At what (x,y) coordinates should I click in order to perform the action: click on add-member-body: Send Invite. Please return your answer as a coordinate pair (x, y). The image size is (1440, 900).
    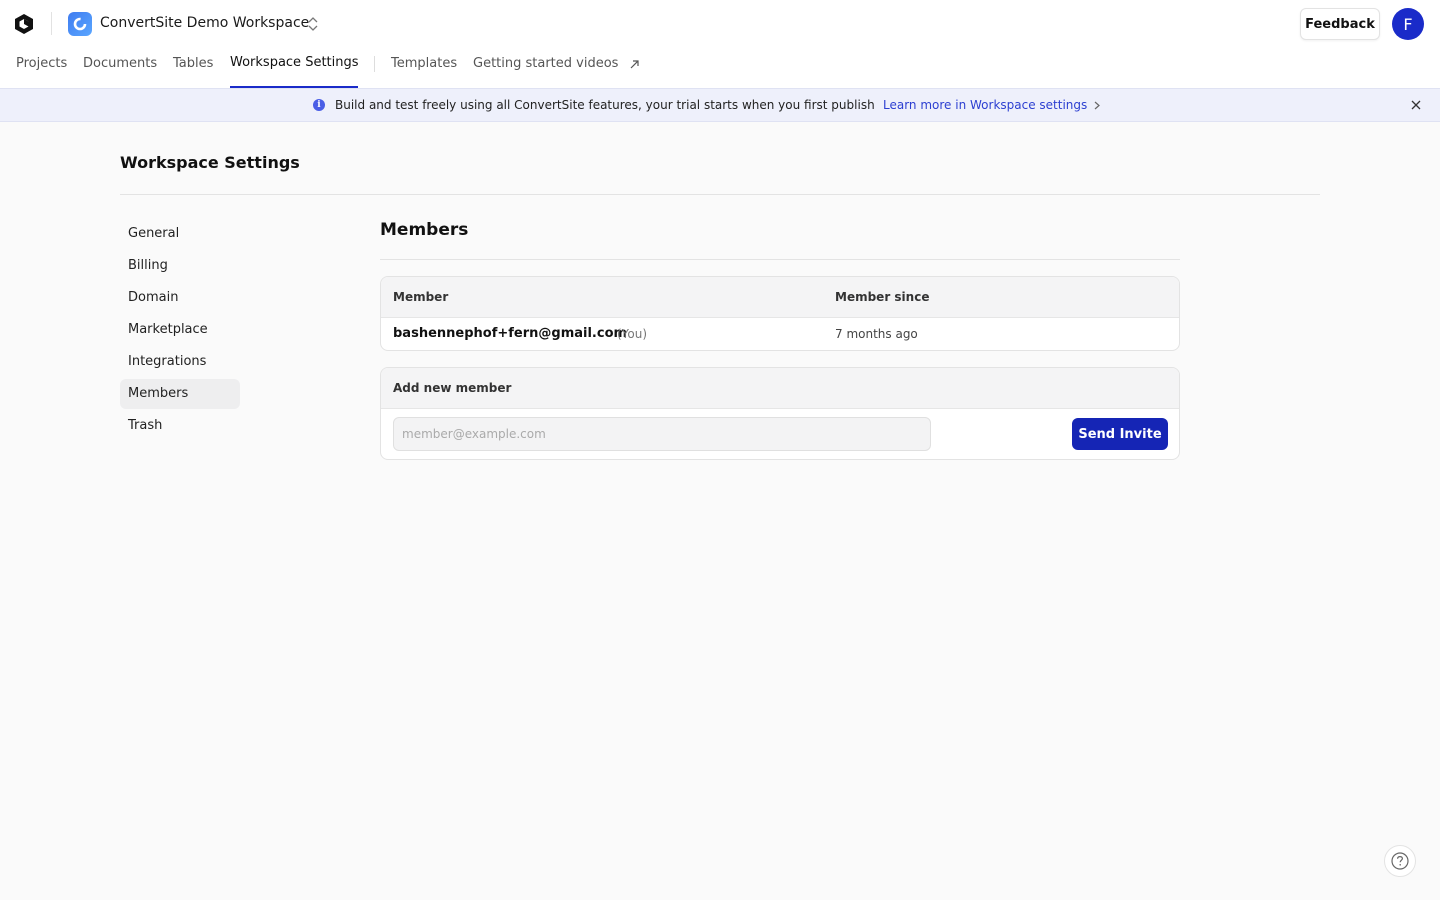
    Looking at the image, I should click on (780, 434).